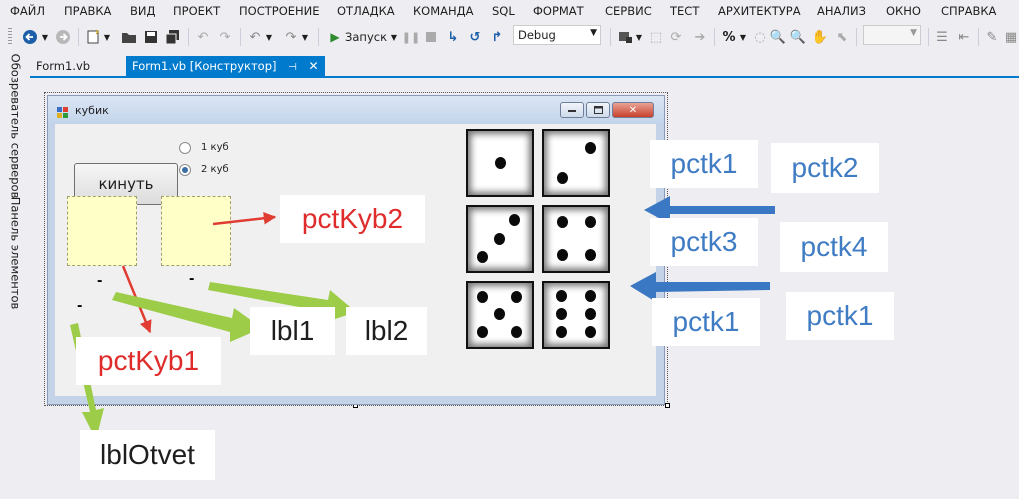 The image size is (1019, 499). What do you see at coordinates (628, 11) in the screenshot?
I see `menu-tools: СЕРВИС` at bounding box center [628, 11].